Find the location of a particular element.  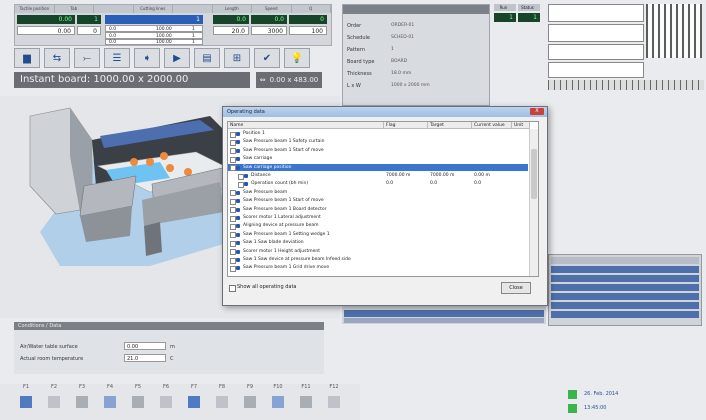

function-key-11: F11 is located at coordinates (306, 402).